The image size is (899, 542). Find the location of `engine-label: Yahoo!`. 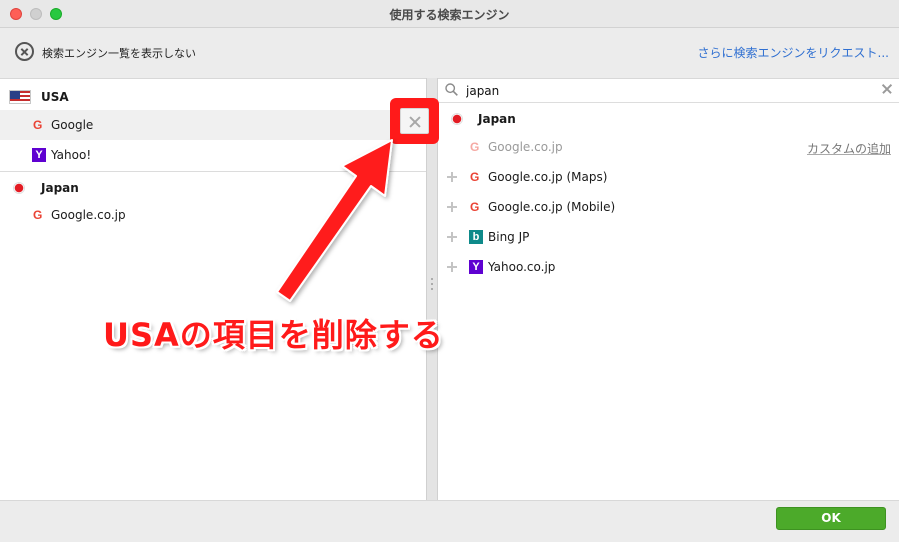

engine-label: Yahoo! is located at coordinates (71, 155).